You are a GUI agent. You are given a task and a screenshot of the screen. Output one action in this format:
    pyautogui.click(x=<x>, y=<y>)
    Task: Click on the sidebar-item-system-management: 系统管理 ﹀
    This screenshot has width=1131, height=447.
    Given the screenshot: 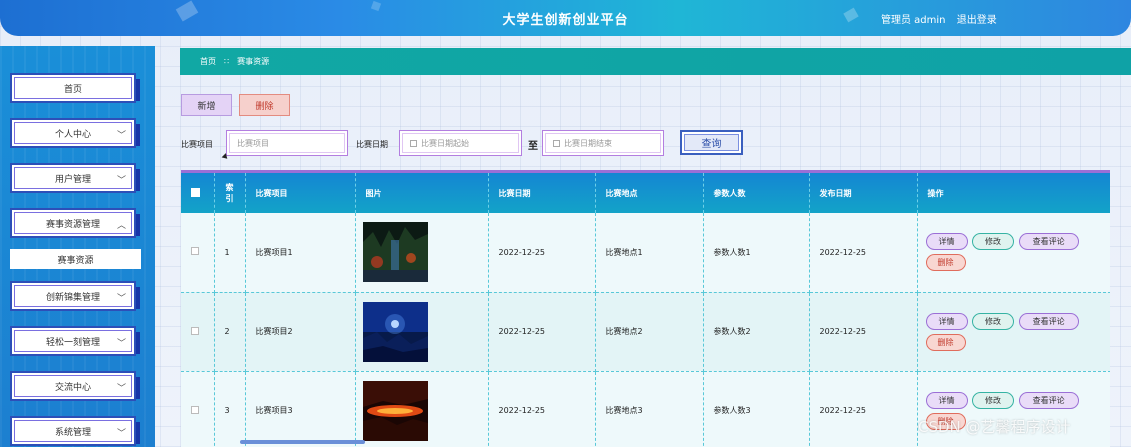 What is the action you would take?
    pyautogui.click(x=75, y=431)
    